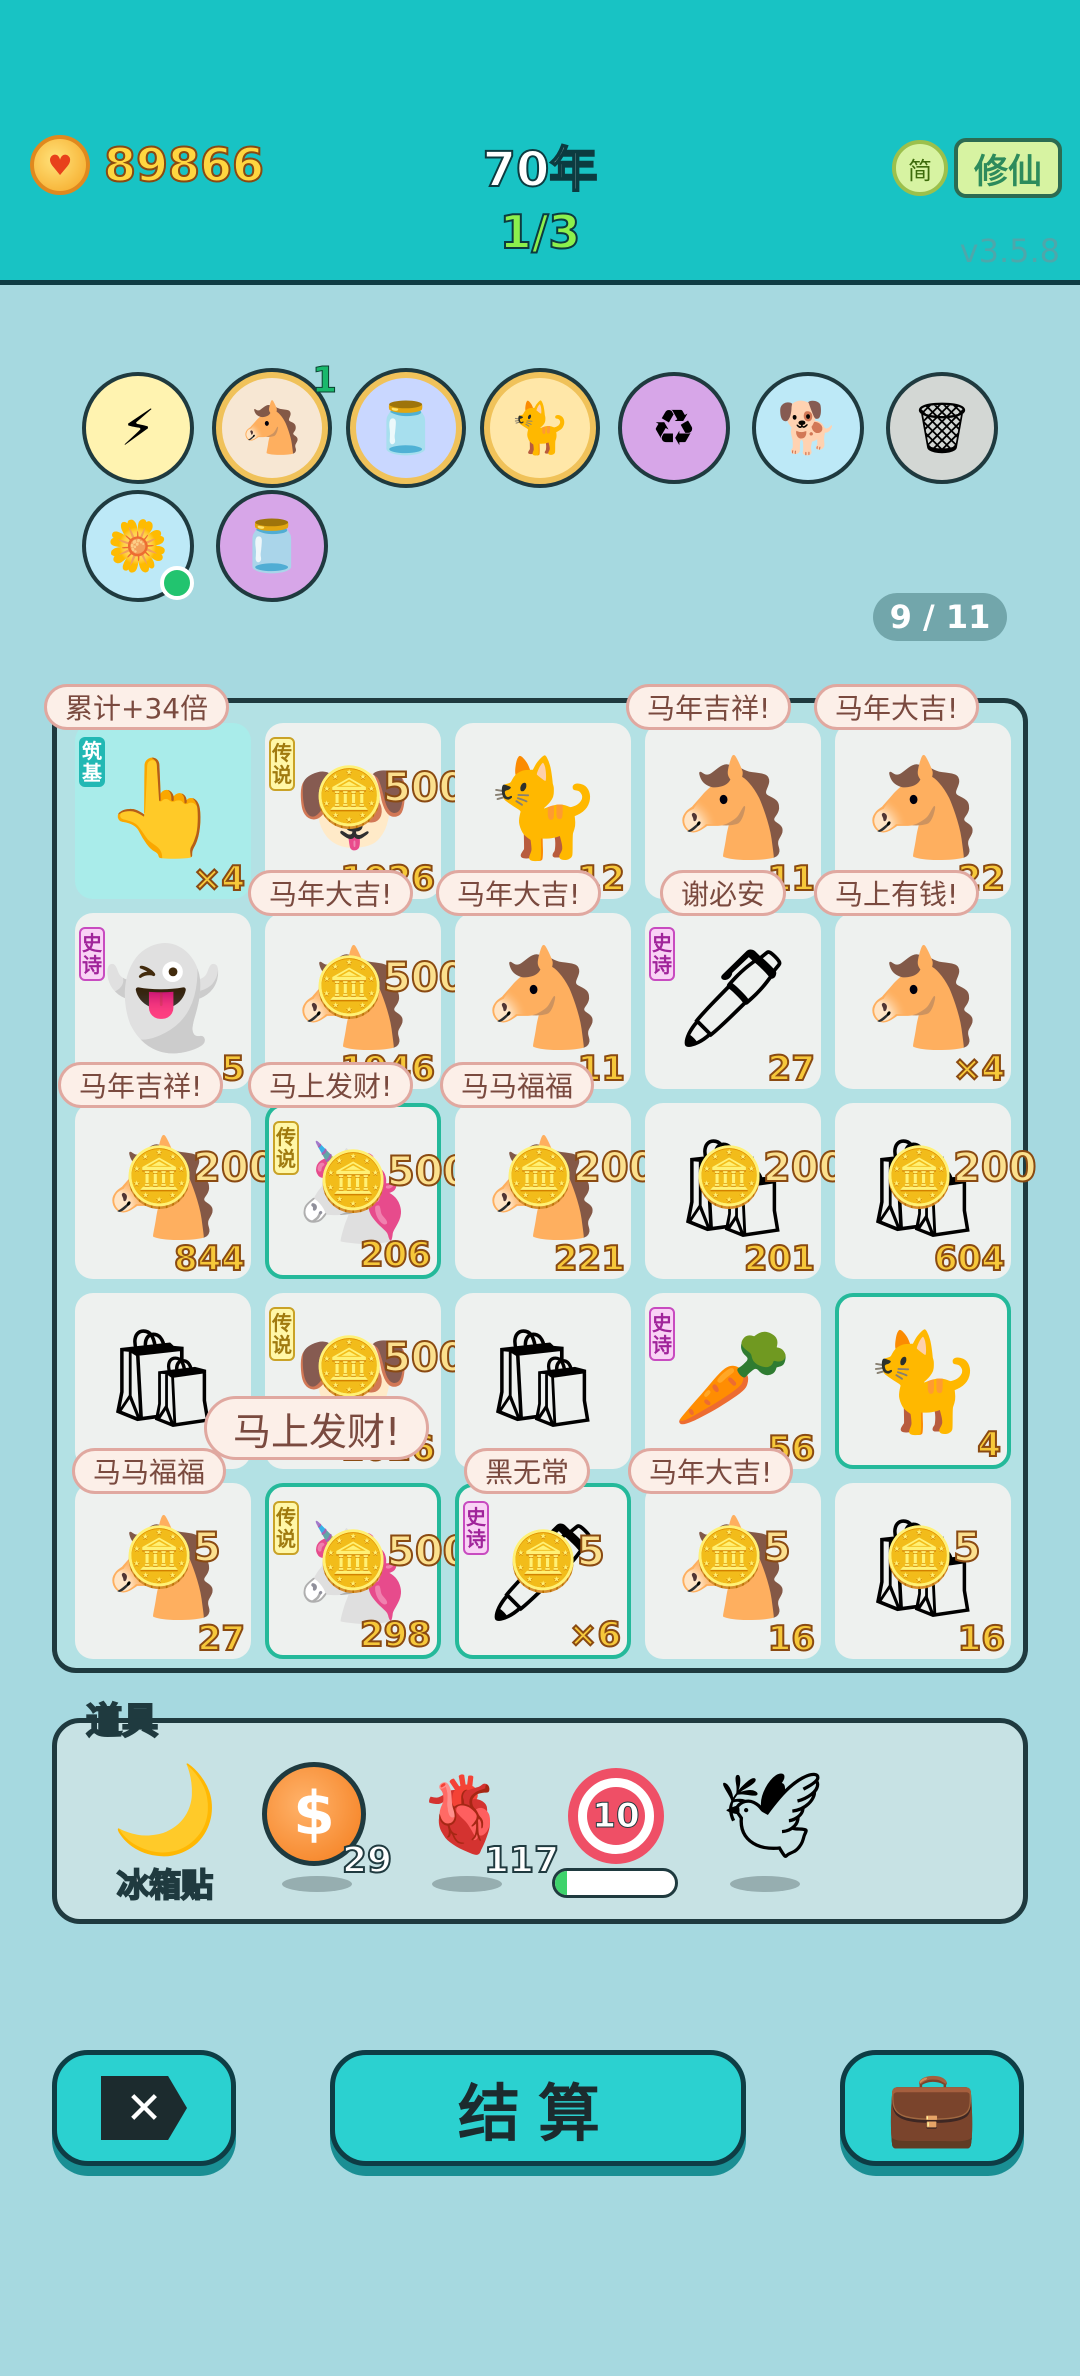  What do you see at coordinates (367, 1860) in the screenshot?
I see `coin-prop-count: 29` at bounding box center [367, 1860].